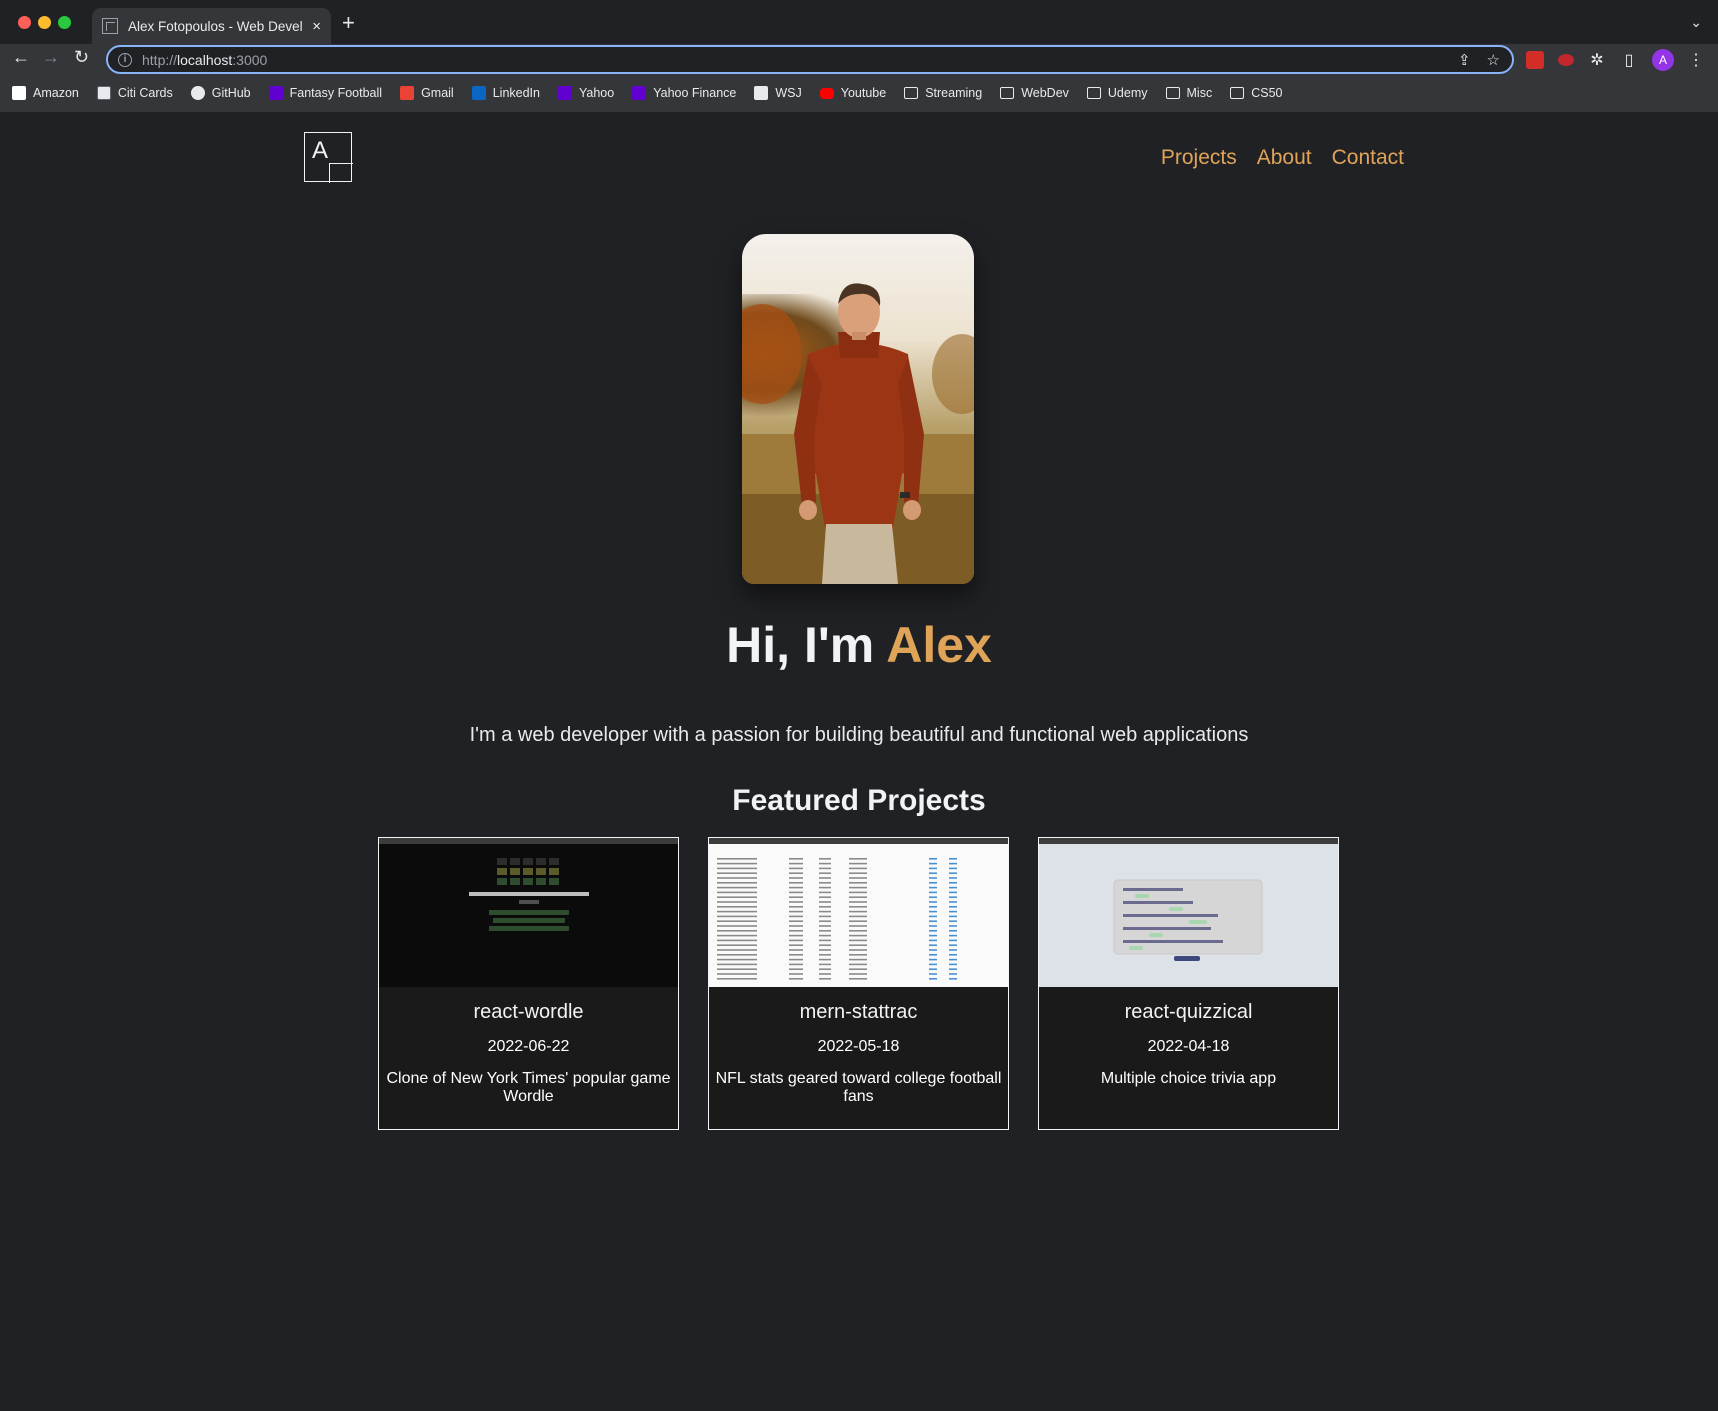 The height and width of the screenshot is (1411, 1718). Describe the element at coordinates (859, 645) in the screenshot. I see `hero-heading: Hi, I'm Alex` at that location.